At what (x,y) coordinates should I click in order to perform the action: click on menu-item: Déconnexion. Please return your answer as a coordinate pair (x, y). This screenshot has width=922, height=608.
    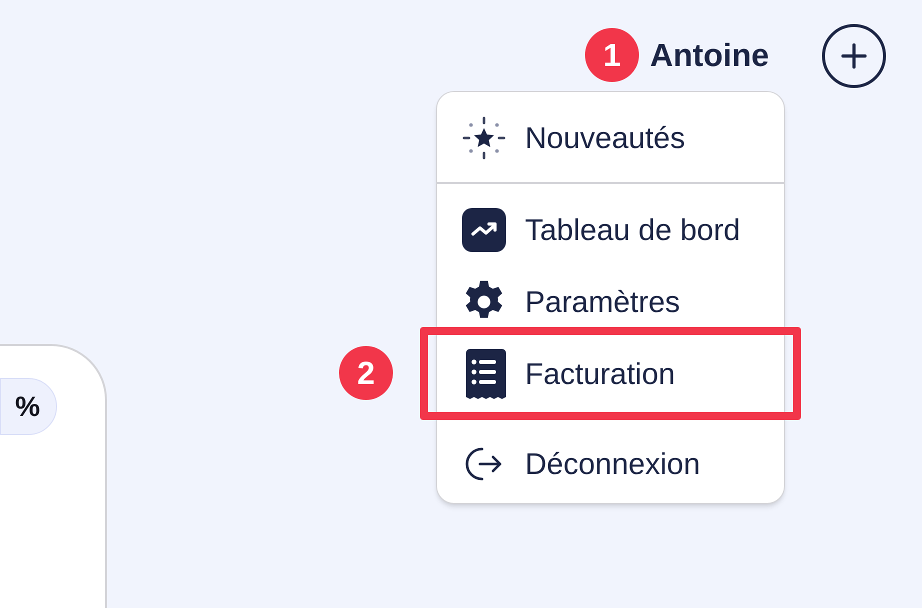
    Looking at the image, I should click on (610, 464).